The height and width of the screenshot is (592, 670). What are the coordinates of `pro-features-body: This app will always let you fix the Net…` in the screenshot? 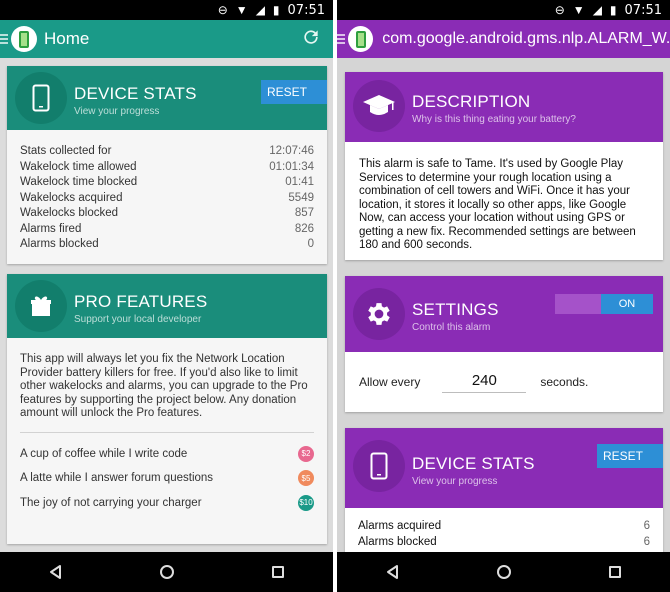 It's located at (164, 386).